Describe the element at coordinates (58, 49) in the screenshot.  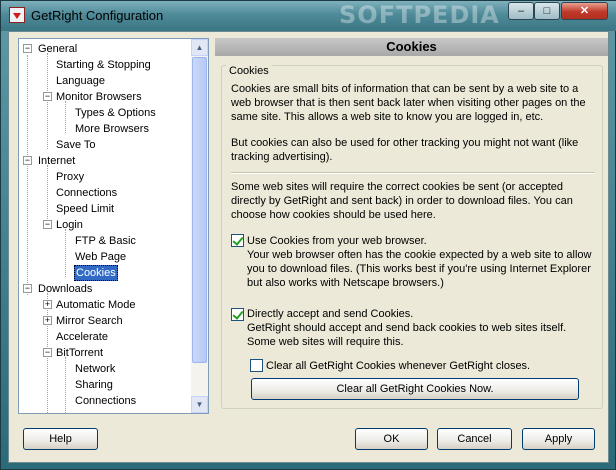
I see `tree-item-label: General` at that location.